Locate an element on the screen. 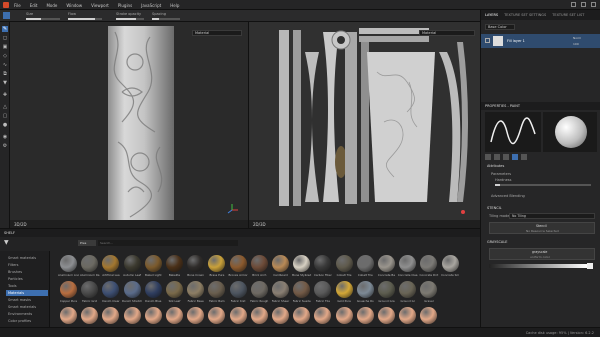  menu-file: File is located at coordinates (17, 5).